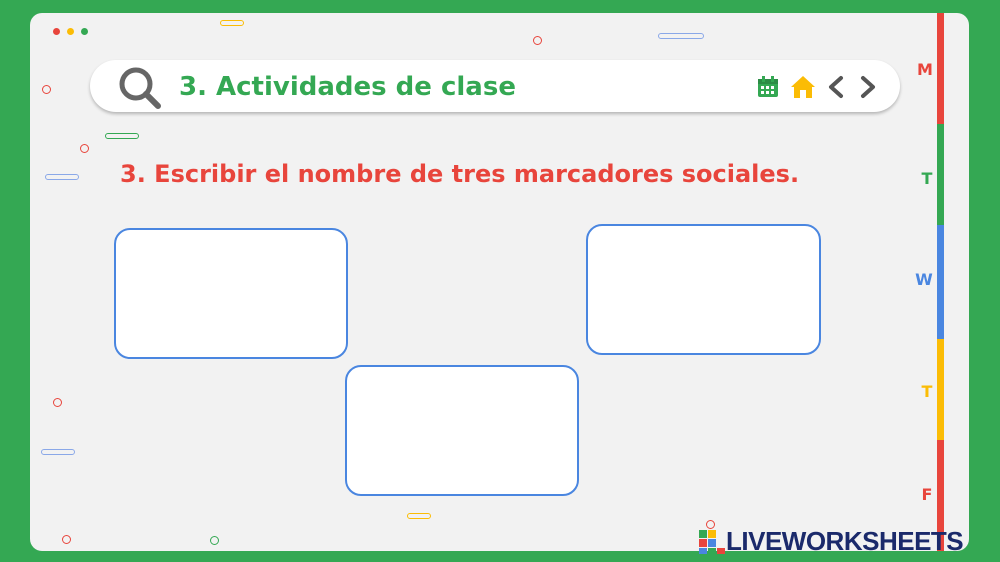  What do you see at coordinates (927, 391) in the screenshot?
I see `day-tab-thursday: T` at bounding box center [927, 391].